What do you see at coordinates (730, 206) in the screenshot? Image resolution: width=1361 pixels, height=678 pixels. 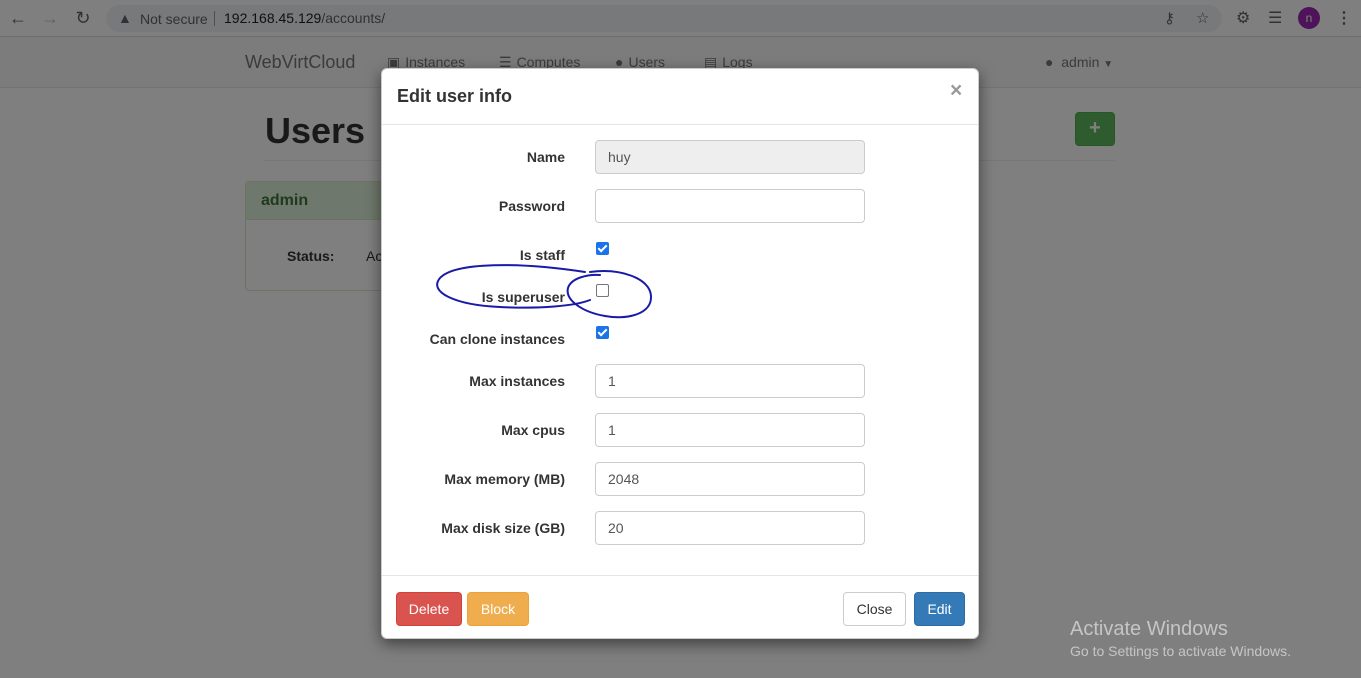 I see `password-field` at bounding box center [730, 206].